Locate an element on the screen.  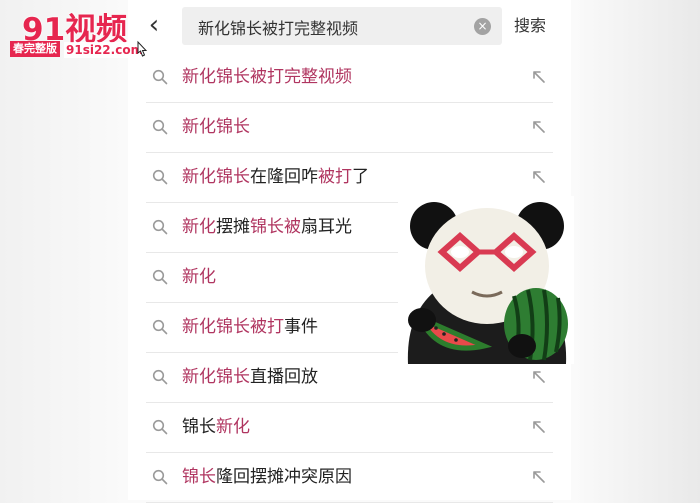
suggestion-label: 新化锦长直播回放 is located at coordinates (250, 377).